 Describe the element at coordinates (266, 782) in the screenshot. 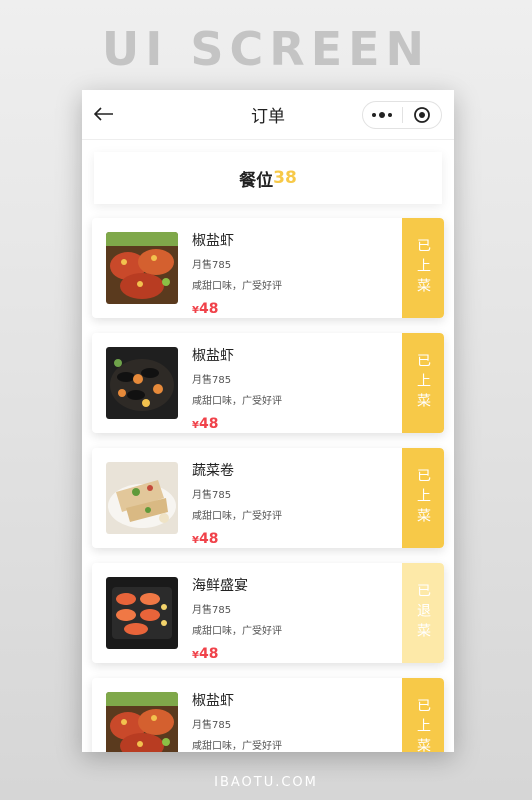

I see `footer-watermark: IBAOTU.COM` at that location.